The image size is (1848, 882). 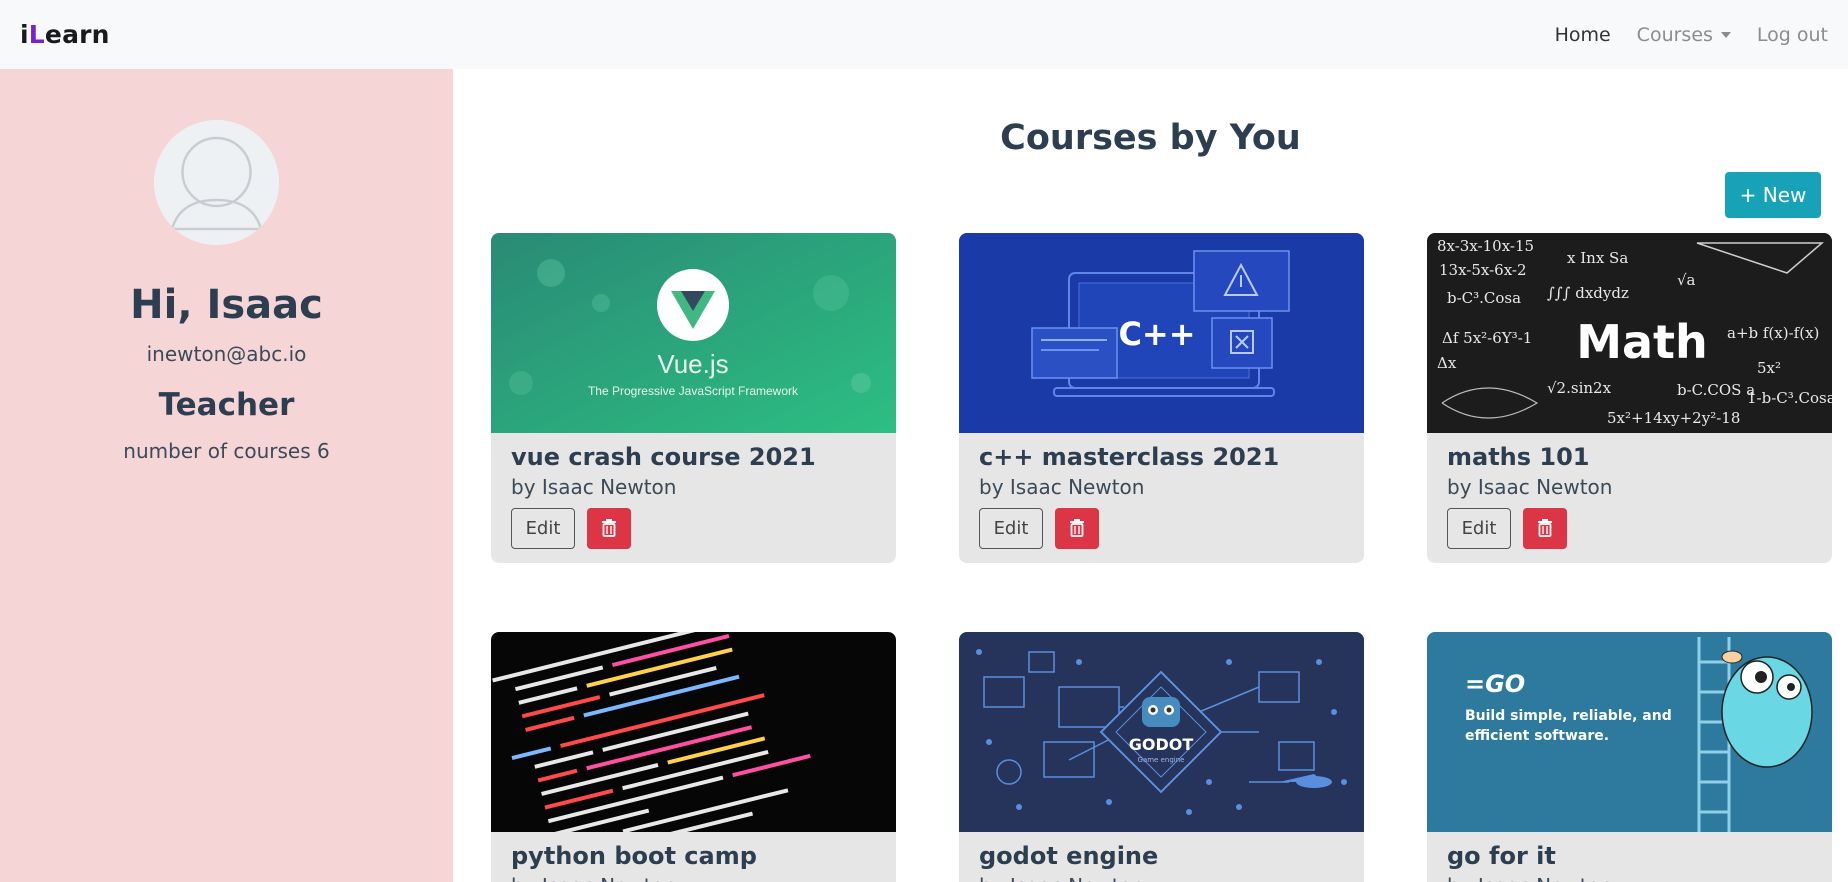 What do you see at coordinates (1629, 457) in the screenshot?
I see `course-title: maths 101` at bounding box center [1629, 457].